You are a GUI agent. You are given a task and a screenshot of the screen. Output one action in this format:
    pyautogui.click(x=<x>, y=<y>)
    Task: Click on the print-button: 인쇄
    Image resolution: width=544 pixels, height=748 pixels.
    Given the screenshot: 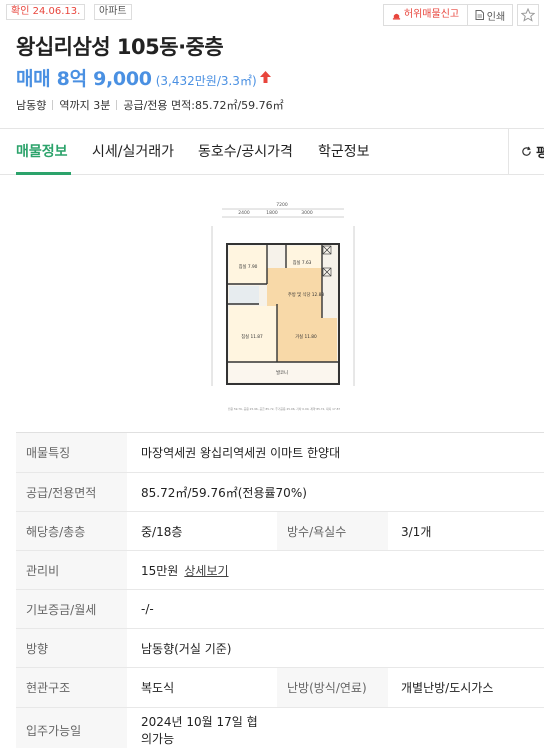 What is the action you would take?
    pyautogui.click(x=490, y=15)
    